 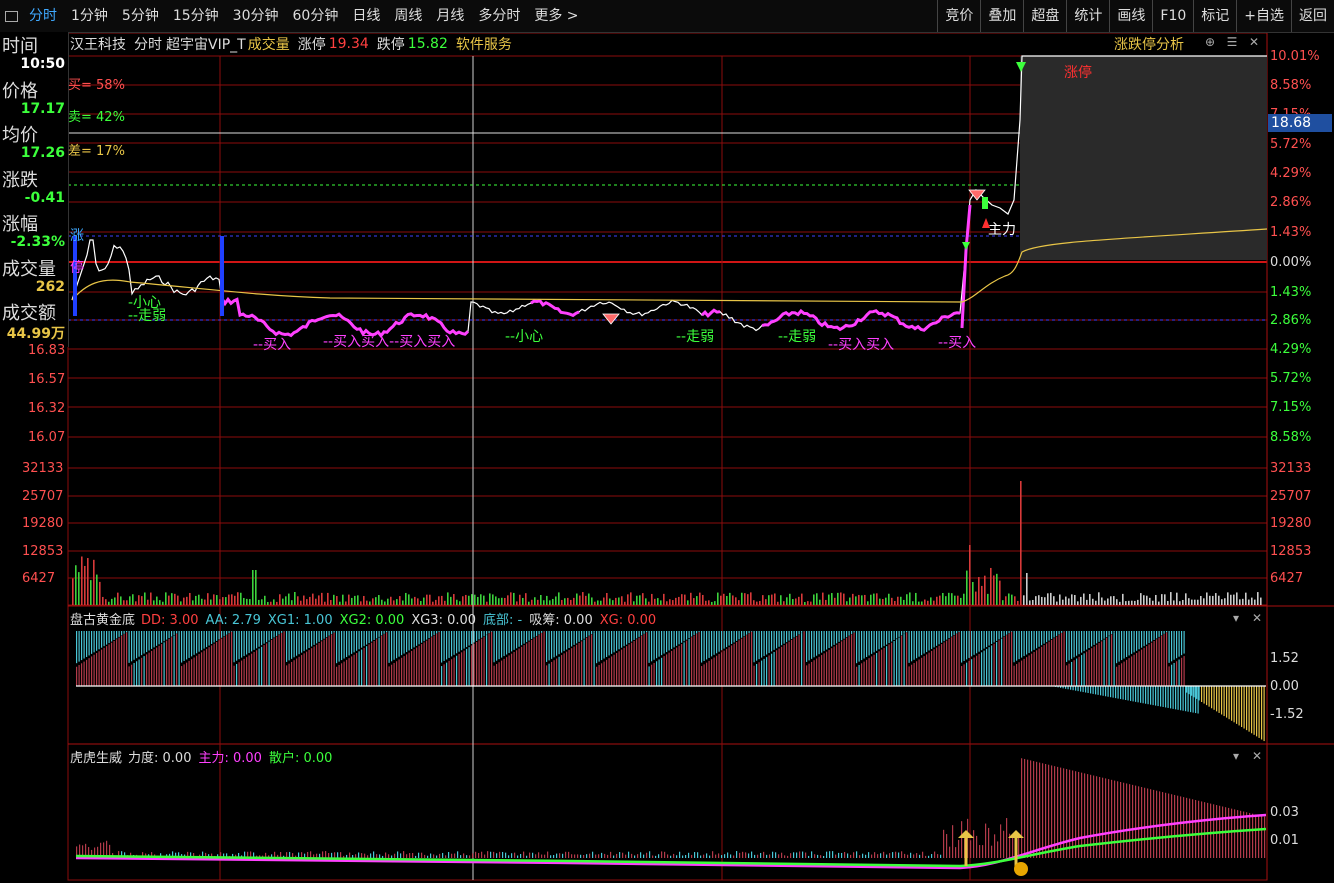 I want to click on limit-analysis-link: 涨跌停分析, so click(x=1149, y=44).